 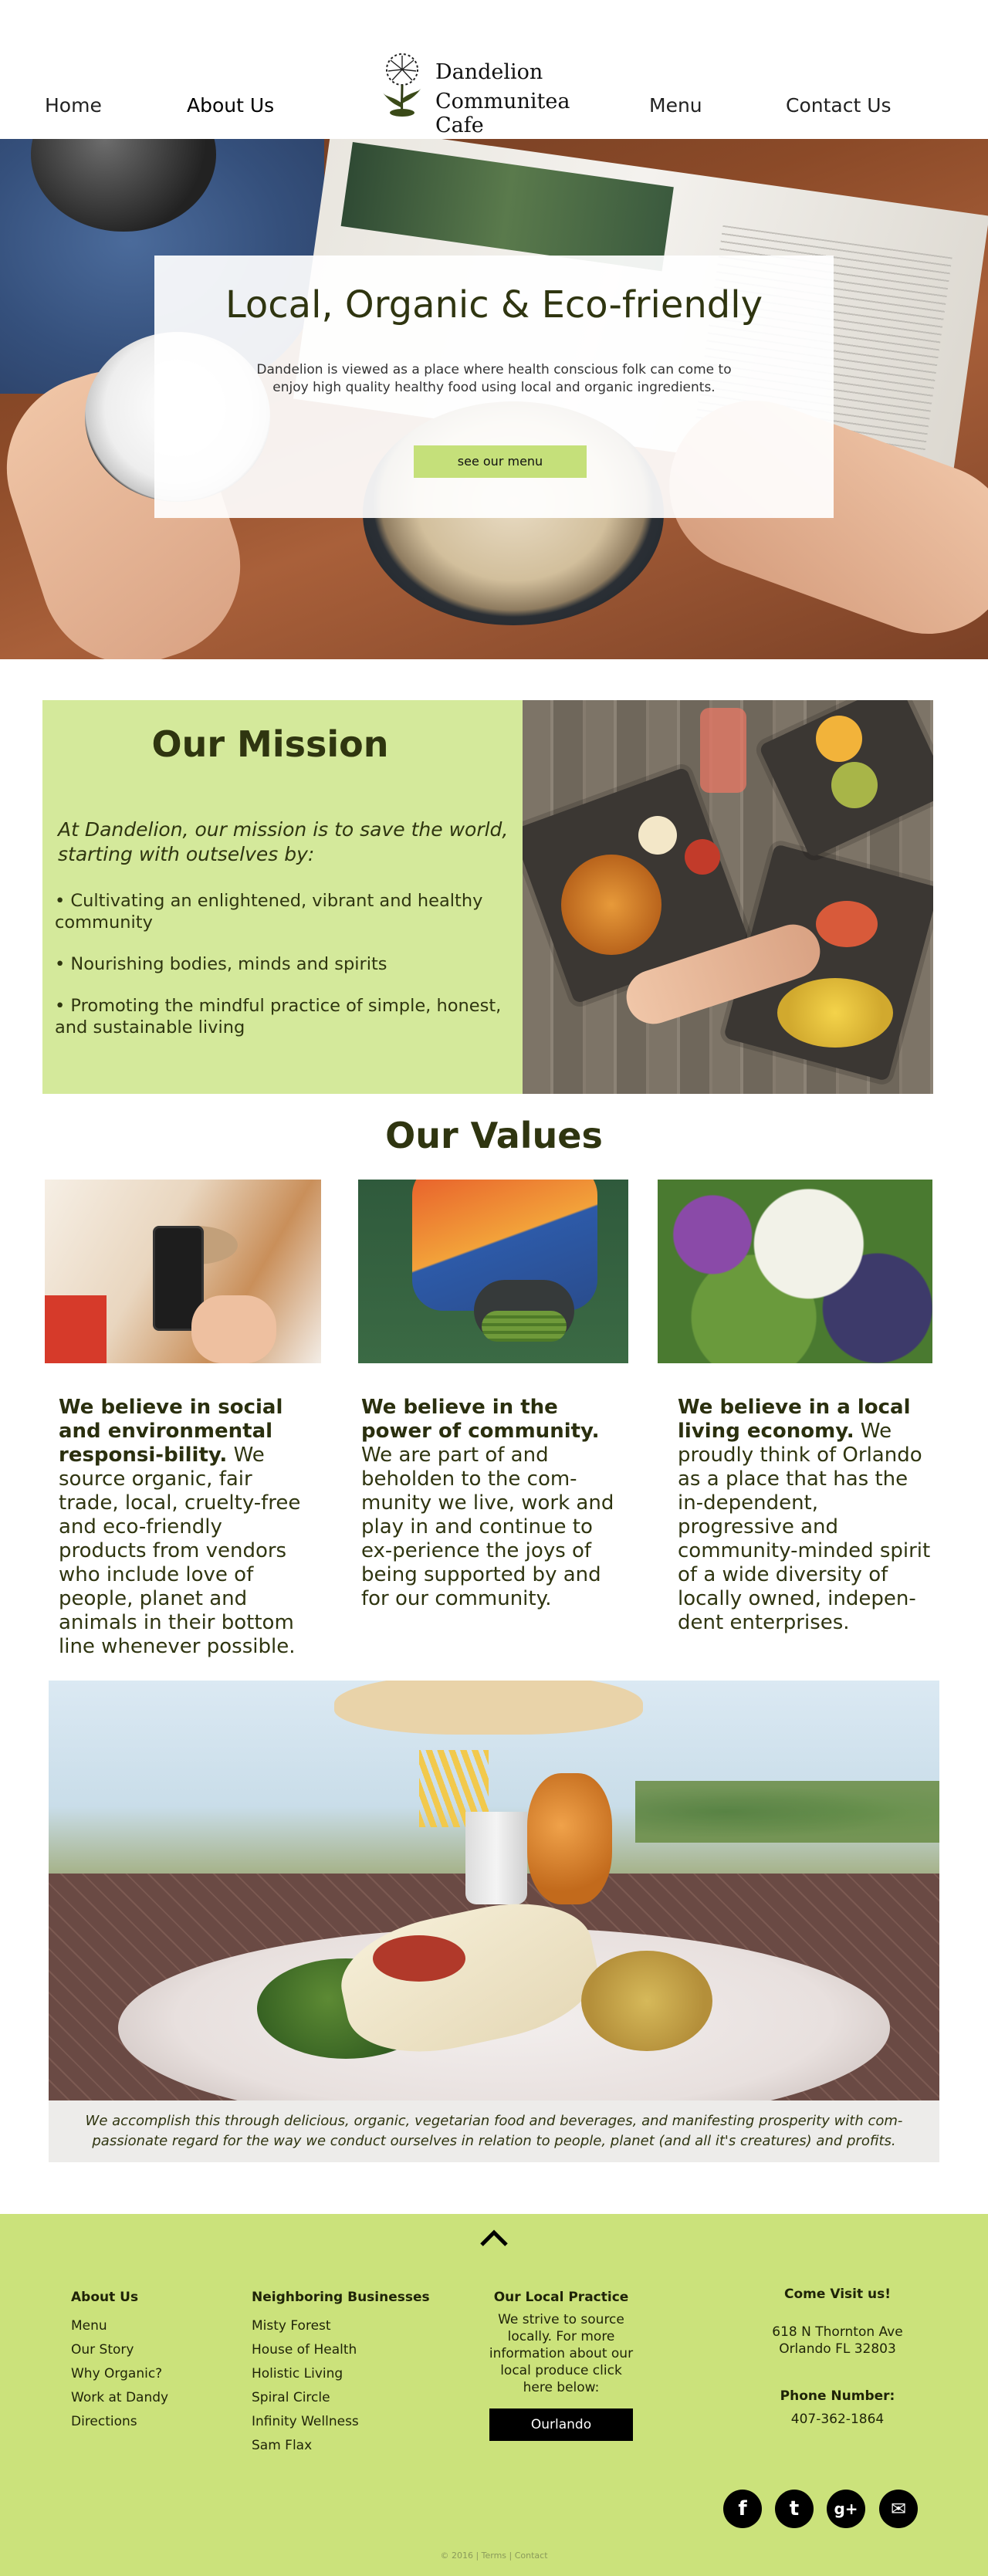 I want to click on google-plus-icon: g+, so click(x=846, y=2509).